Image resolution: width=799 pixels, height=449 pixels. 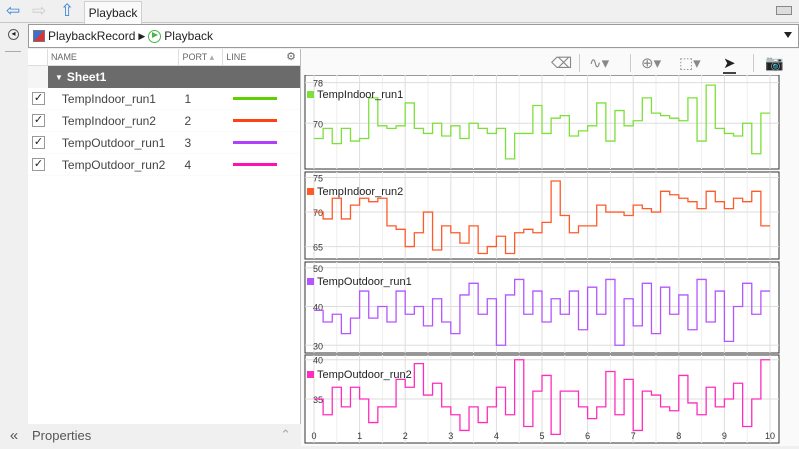 I want to click on playback-block-icon, so click(x=155, y=36).